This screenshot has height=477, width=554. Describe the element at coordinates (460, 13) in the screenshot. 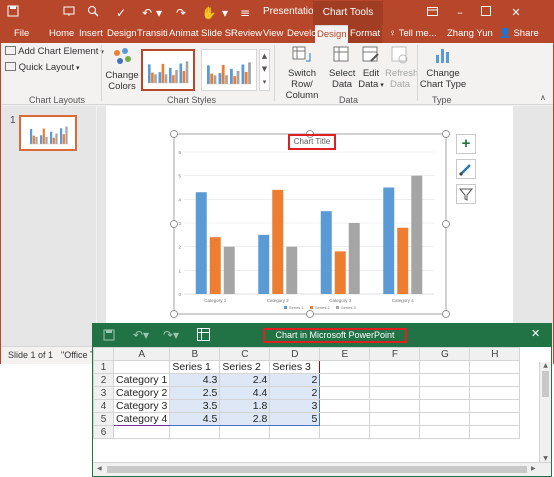

I see `minimize-icon: –` at that location.